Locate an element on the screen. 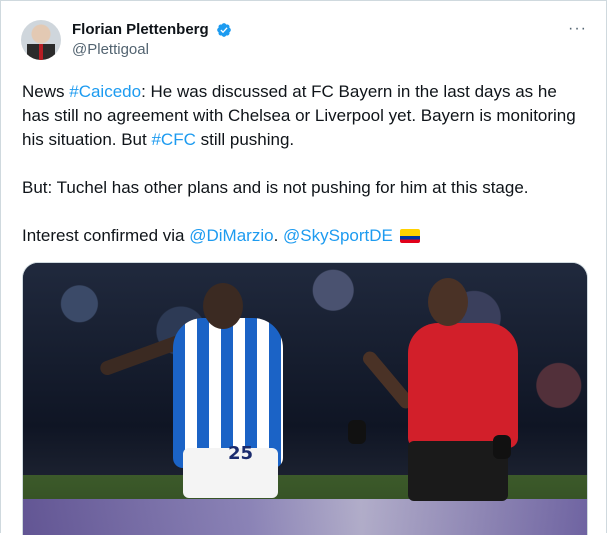 The height and width of the screenshot is (535, 607). text-segment: still pushing. is located at coordinates (245, 139).